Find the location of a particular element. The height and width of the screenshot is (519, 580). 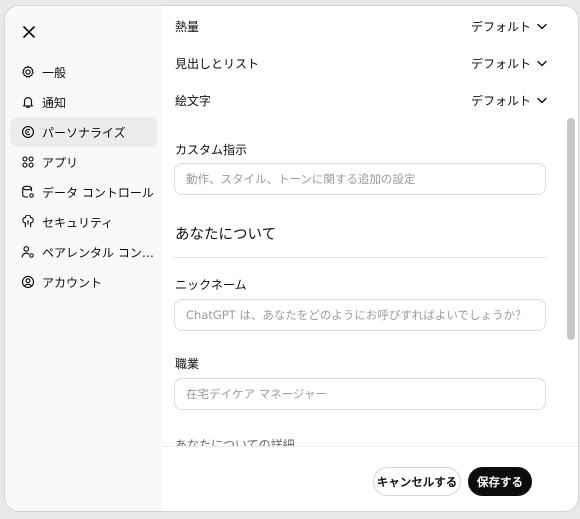

sidebar-item-label: 通知 is located at coordinates (54, 102).